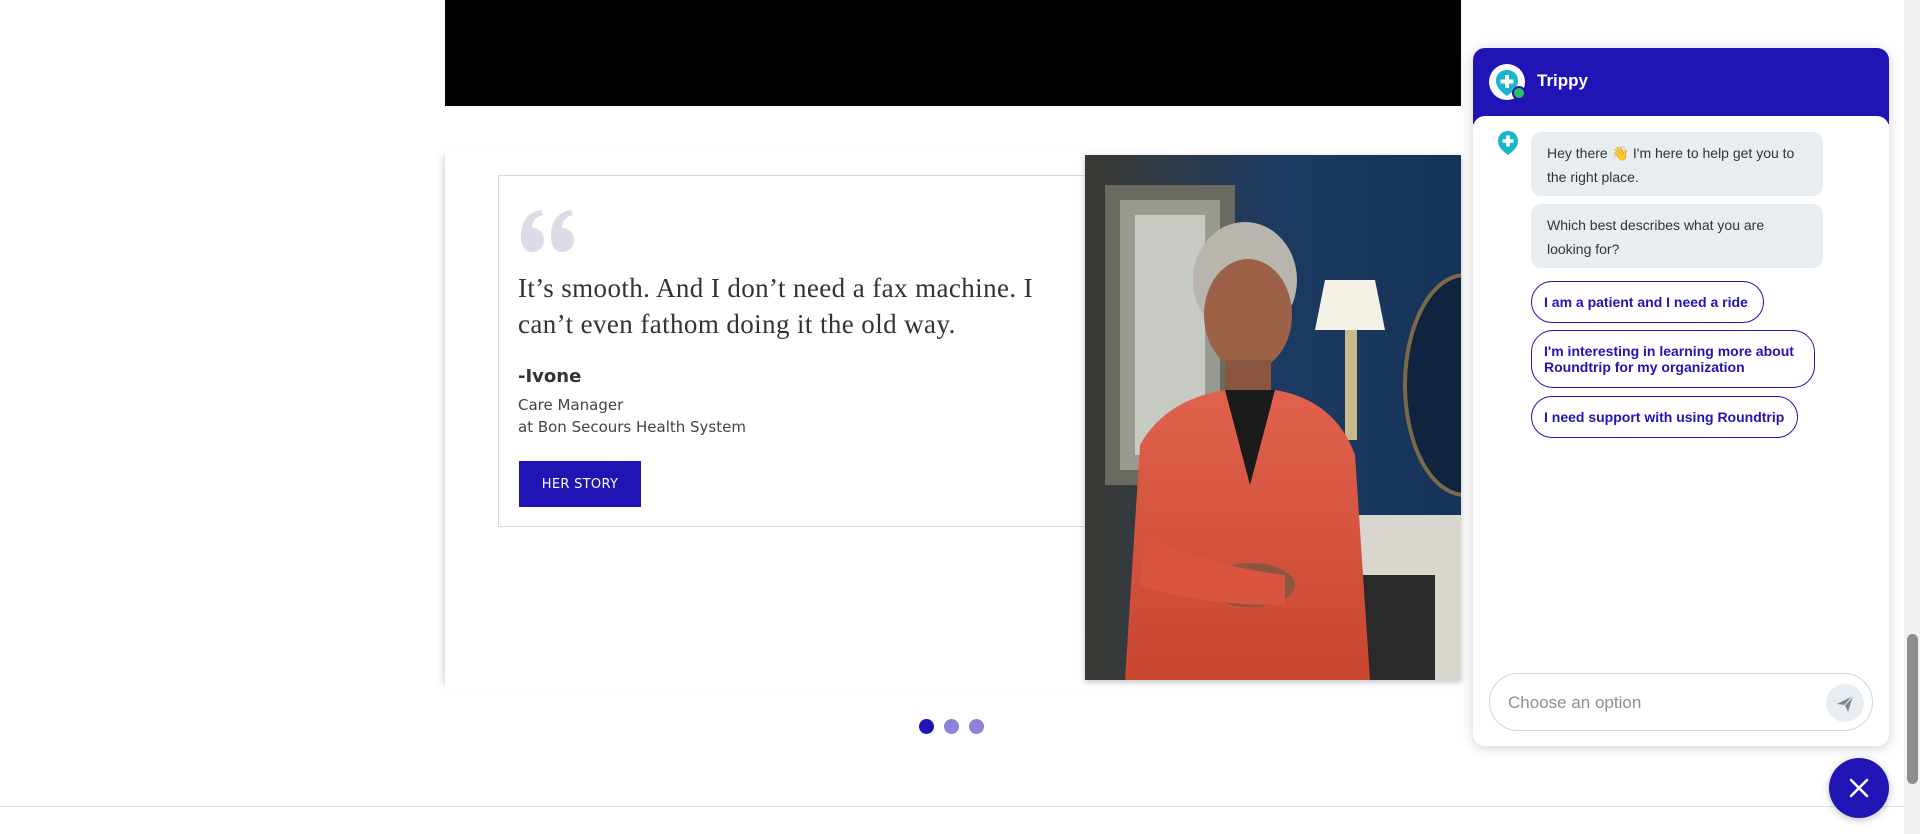  I want to click on trippy-logo-icon, so click(1508, 143).